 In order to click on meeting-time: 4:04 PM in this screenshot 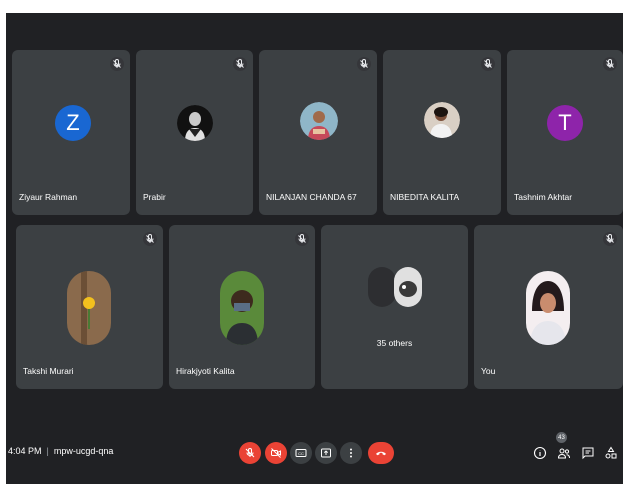, I will do `click(25, 451)`.